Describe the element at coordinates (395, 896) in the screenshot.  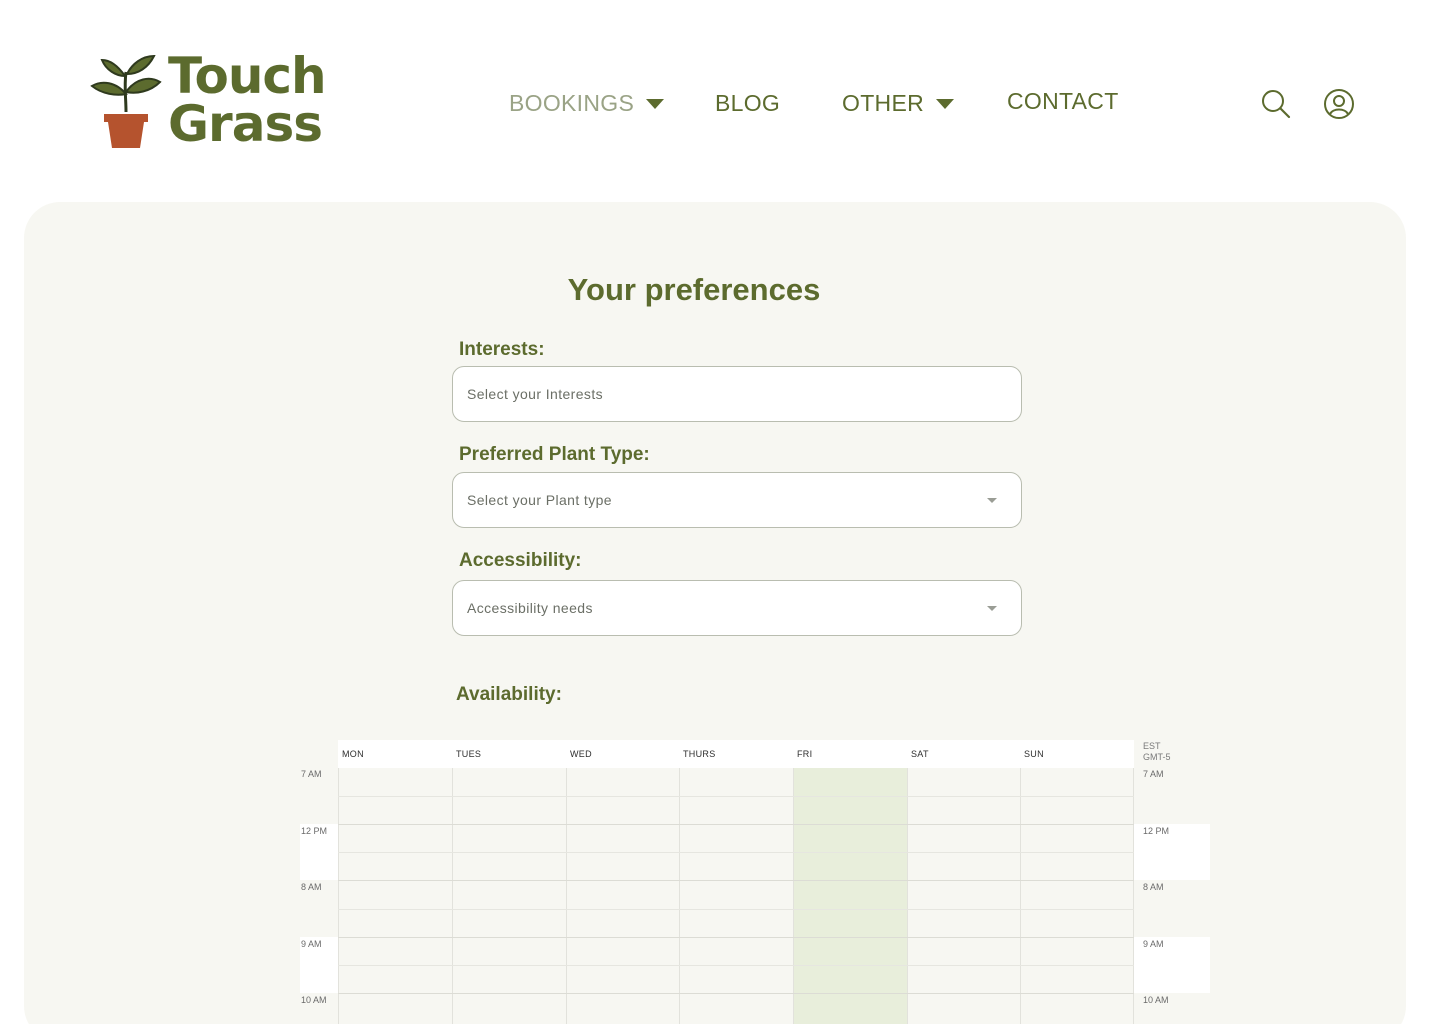
I see `day-column-mon` at that location.